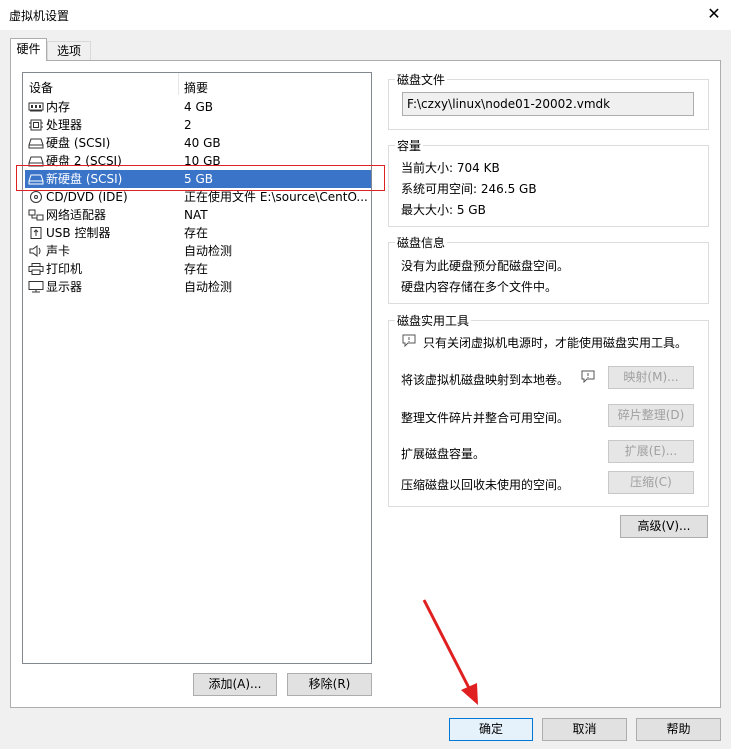  I want to click on current-size-text: 当前大小: 704 KB, so click(450, 168).